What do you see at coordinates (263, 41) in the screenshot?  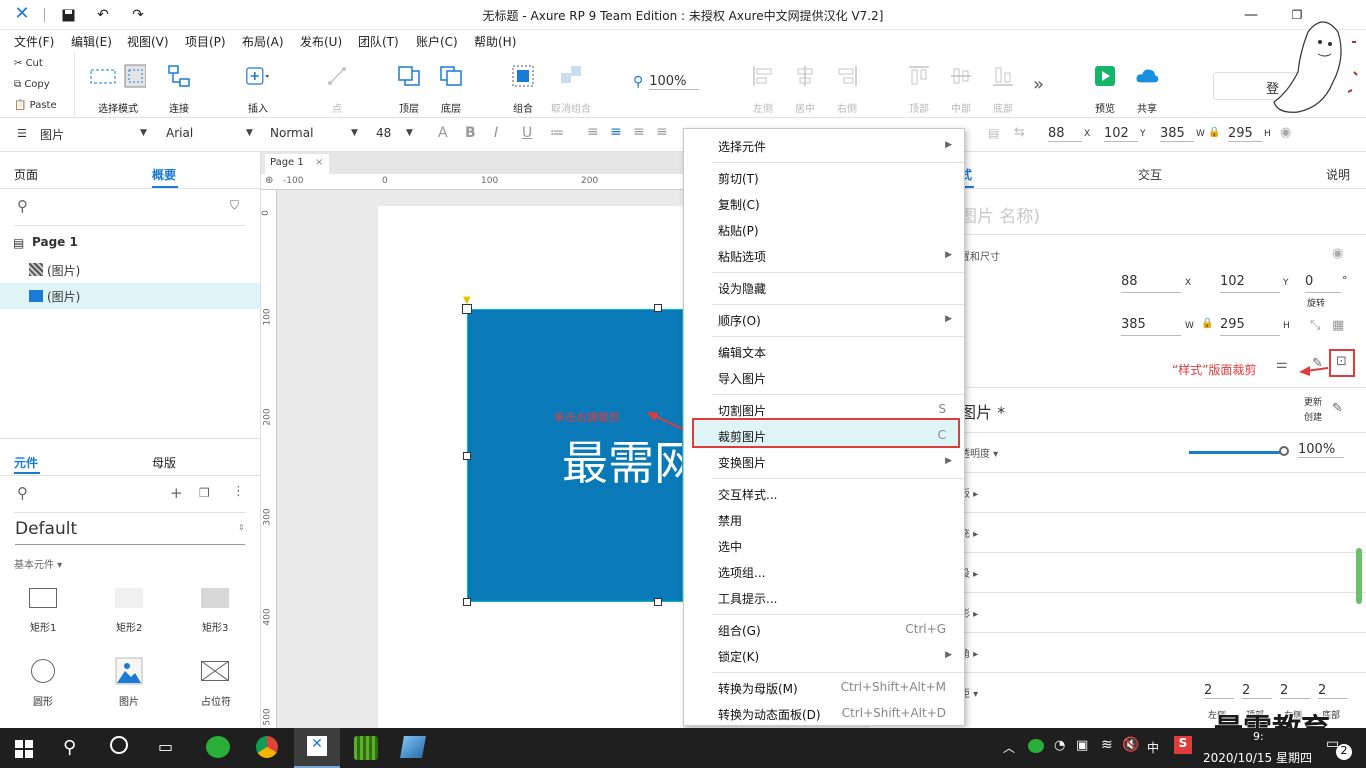 I see `menu-layout: 布局(A)` at bounding box center [263, 41].